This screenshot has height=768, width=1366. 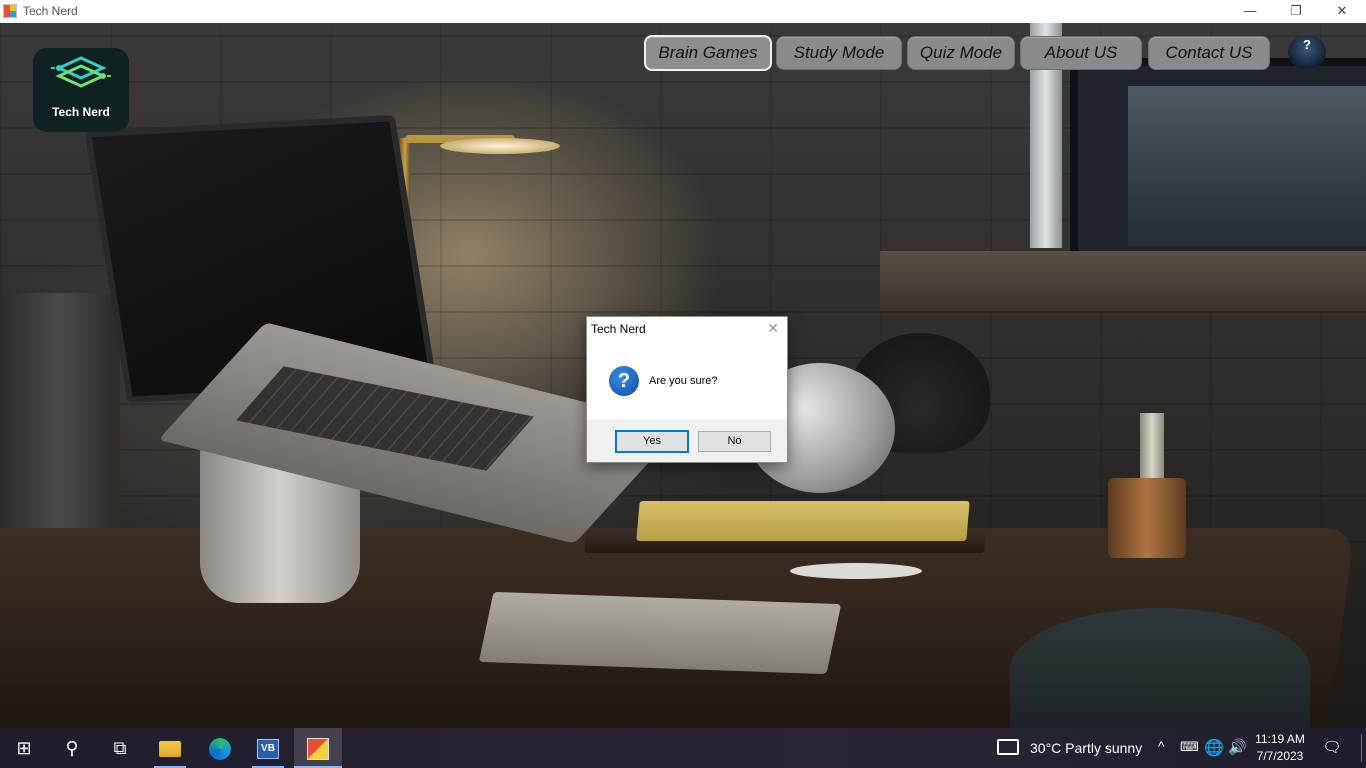 I want to click on pencil-cup-image, so click(x=1147, y=518).